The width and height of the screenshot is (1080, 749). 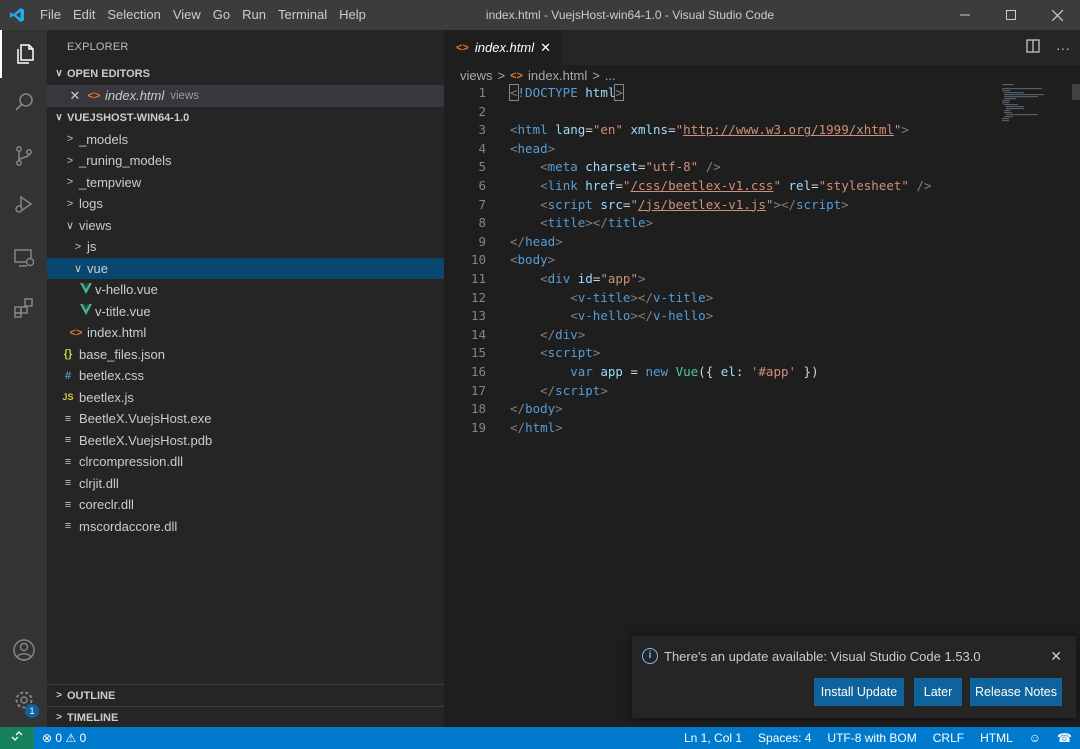 I want to click on tree-item-exe: ≡ BeetleX.VuejsHost.exe, so click(x=245, y=419).